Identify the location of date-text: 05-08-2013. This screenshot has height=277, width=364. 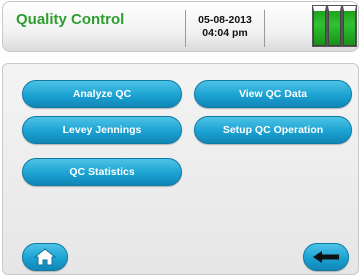
(225, 20).